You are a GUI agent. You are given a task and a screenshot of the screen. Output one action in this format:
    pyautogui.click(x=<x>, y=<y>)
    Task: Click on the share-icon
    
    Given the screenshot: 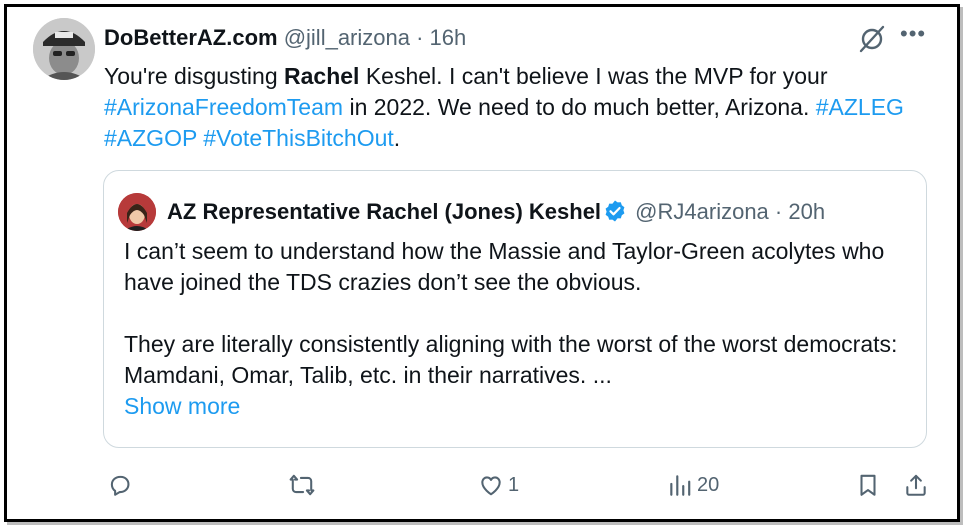 What is the action you would take?
    pyautogui.click(x=916, y=485)
    